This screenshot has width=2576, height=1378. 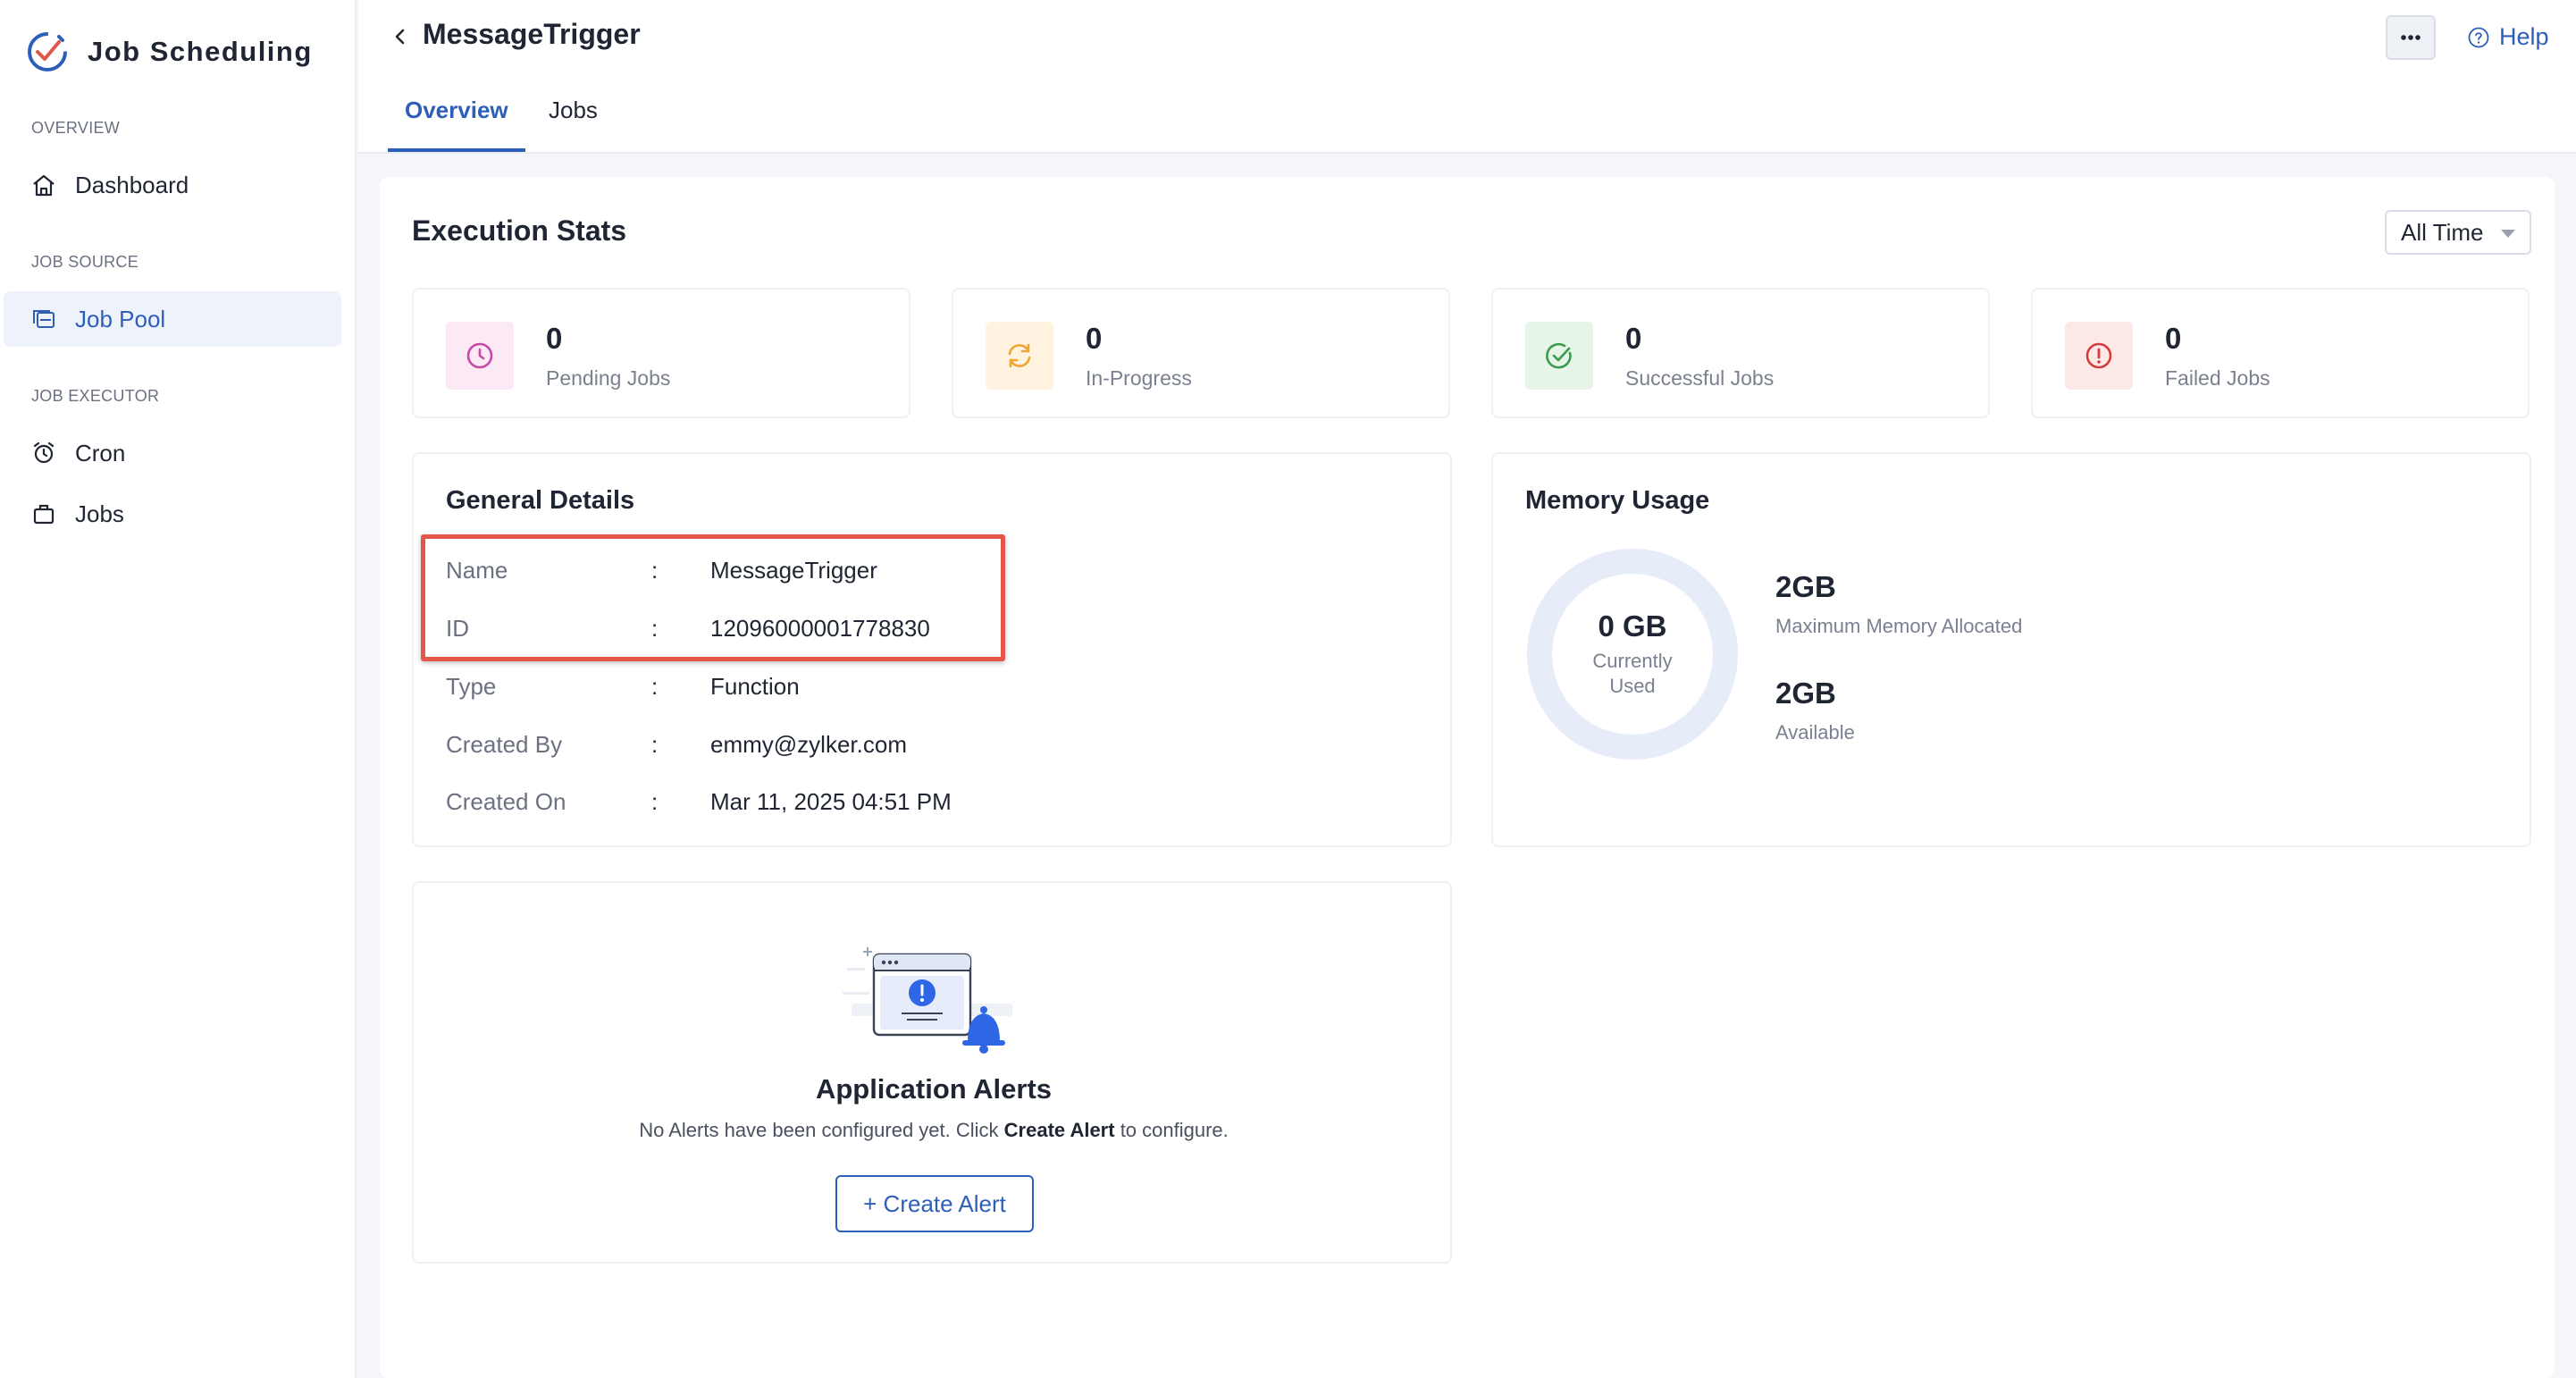 What do you see at coordinates (2280, 353) in the screenshot?
I see `stat-card-failed: 0 Failed Jobs` at bounding box center [2280, 353].